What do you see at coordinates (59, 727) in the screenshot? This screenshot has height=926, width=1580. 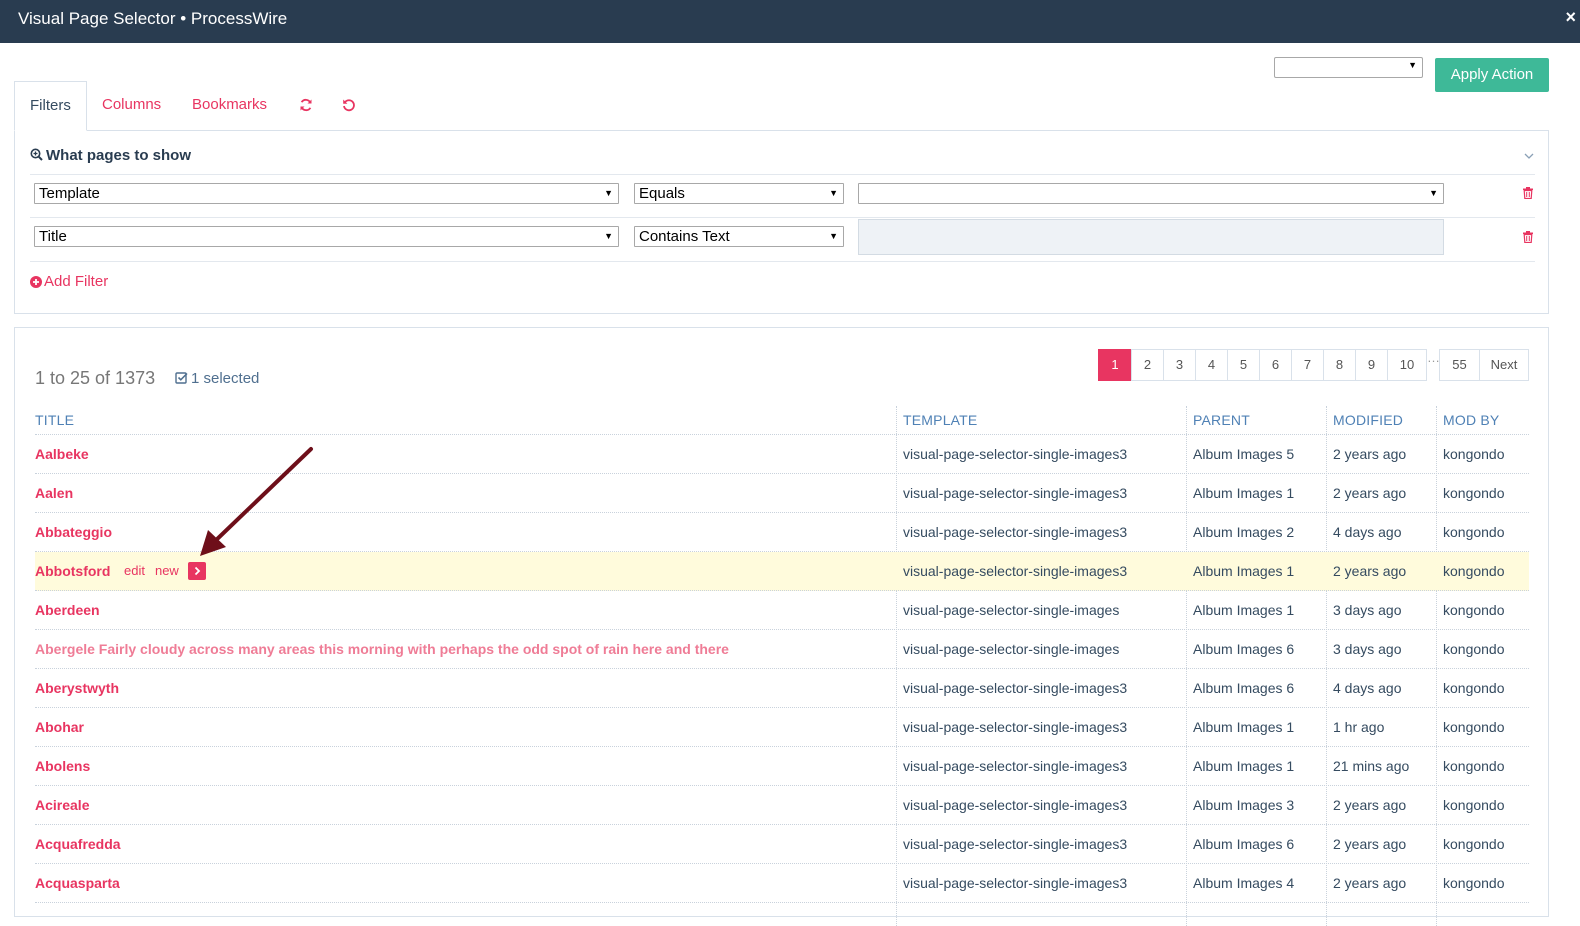 I see `page-title-link: Abohar` at bounding box center [59, 727].